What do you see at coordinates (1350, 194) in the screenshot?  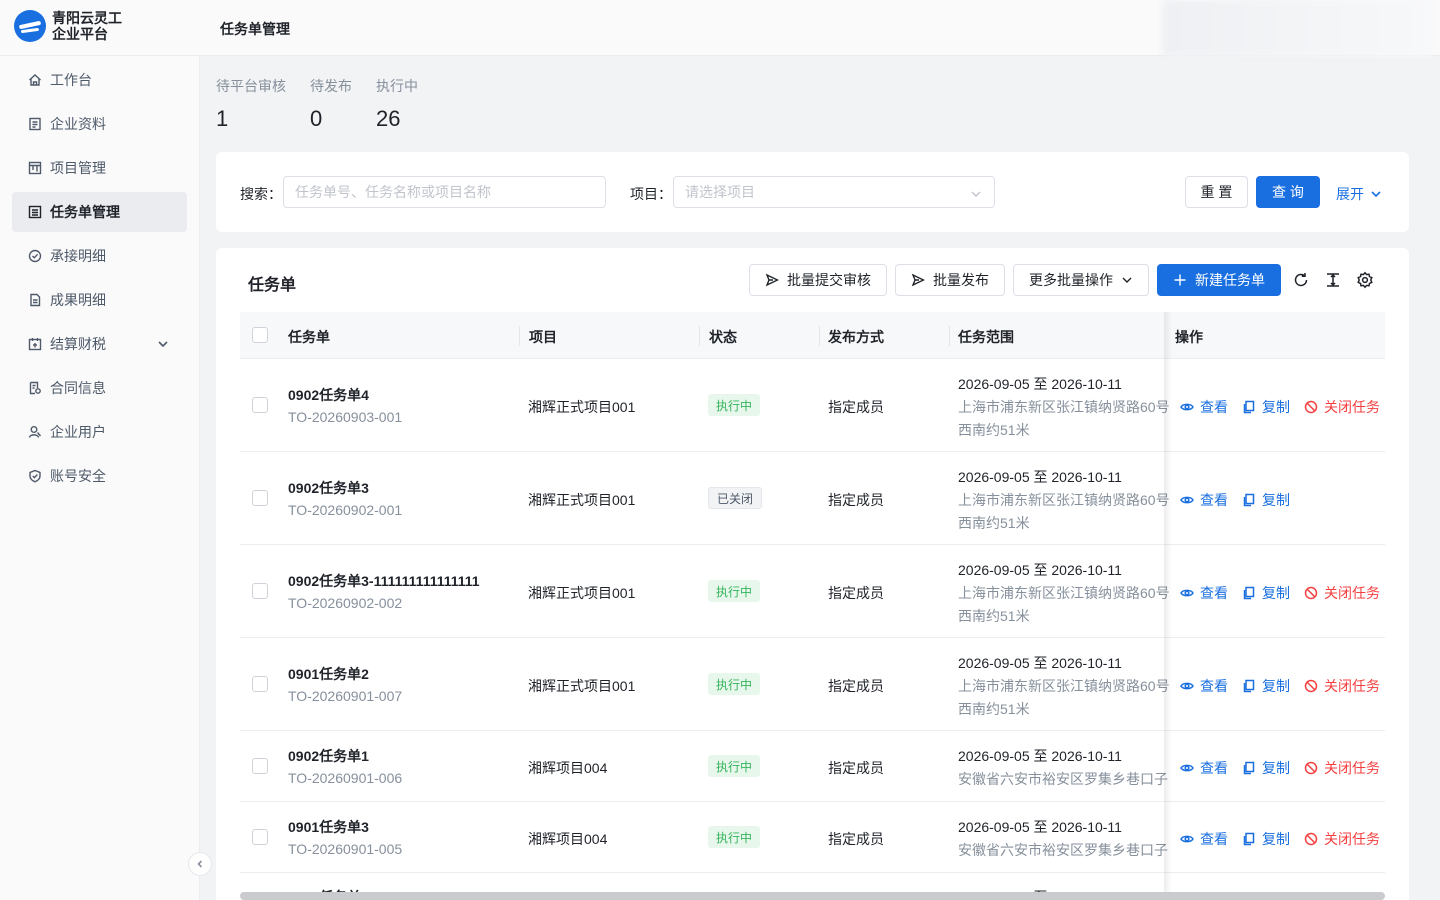 I see `expand-label: 展开` at bounding box center [1350, 194].